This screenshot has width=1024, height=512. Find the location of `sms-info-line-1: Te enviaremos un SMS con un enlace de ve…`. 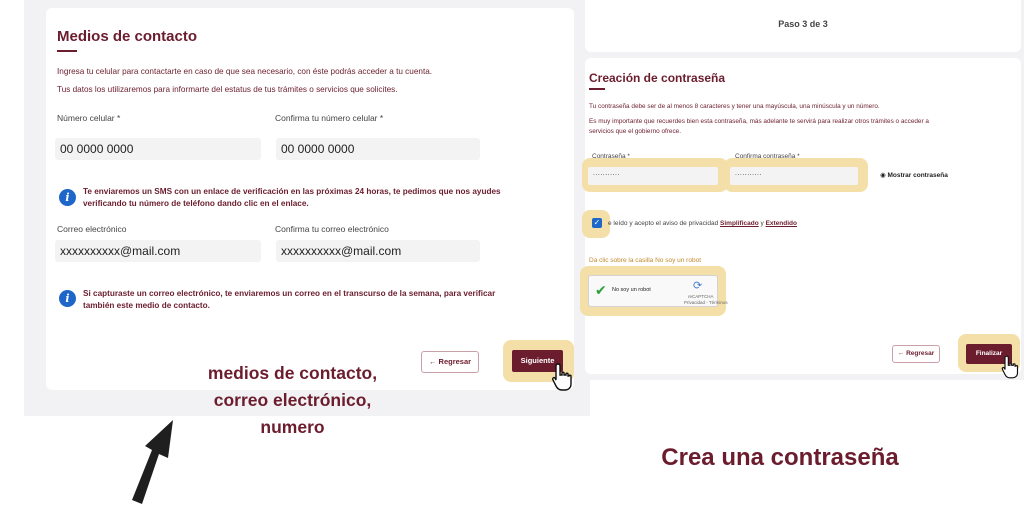

sms-info-line-1: Te enviaremos un SMS con un enlace de ve… is located at coordinates (292, 191).